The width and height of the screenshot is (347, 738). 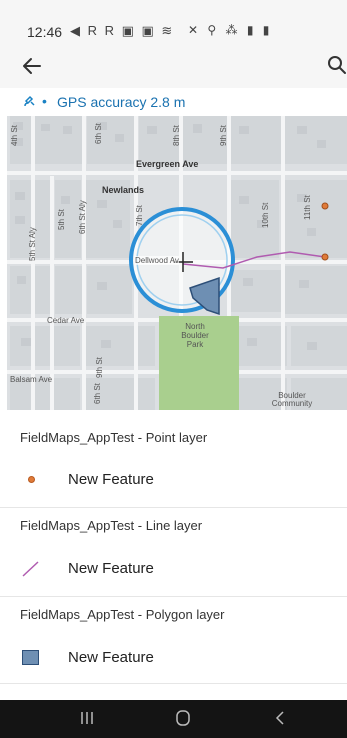 What do you see at coordinates (31, 379) in the screenshot?
I see `map-label-balsam: Balsam Ave` at bounding box center [31, 379].